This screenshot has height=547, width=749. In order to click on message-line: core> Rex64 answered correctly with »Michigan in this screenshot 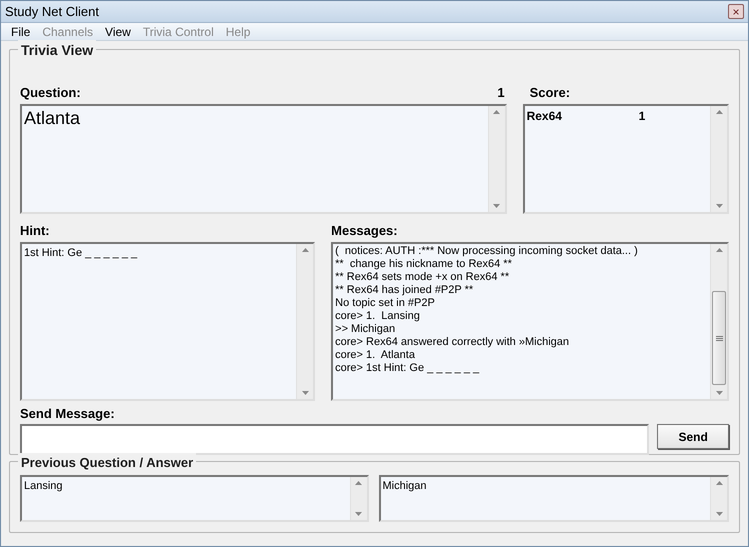, I will do `click(452, 342)`.